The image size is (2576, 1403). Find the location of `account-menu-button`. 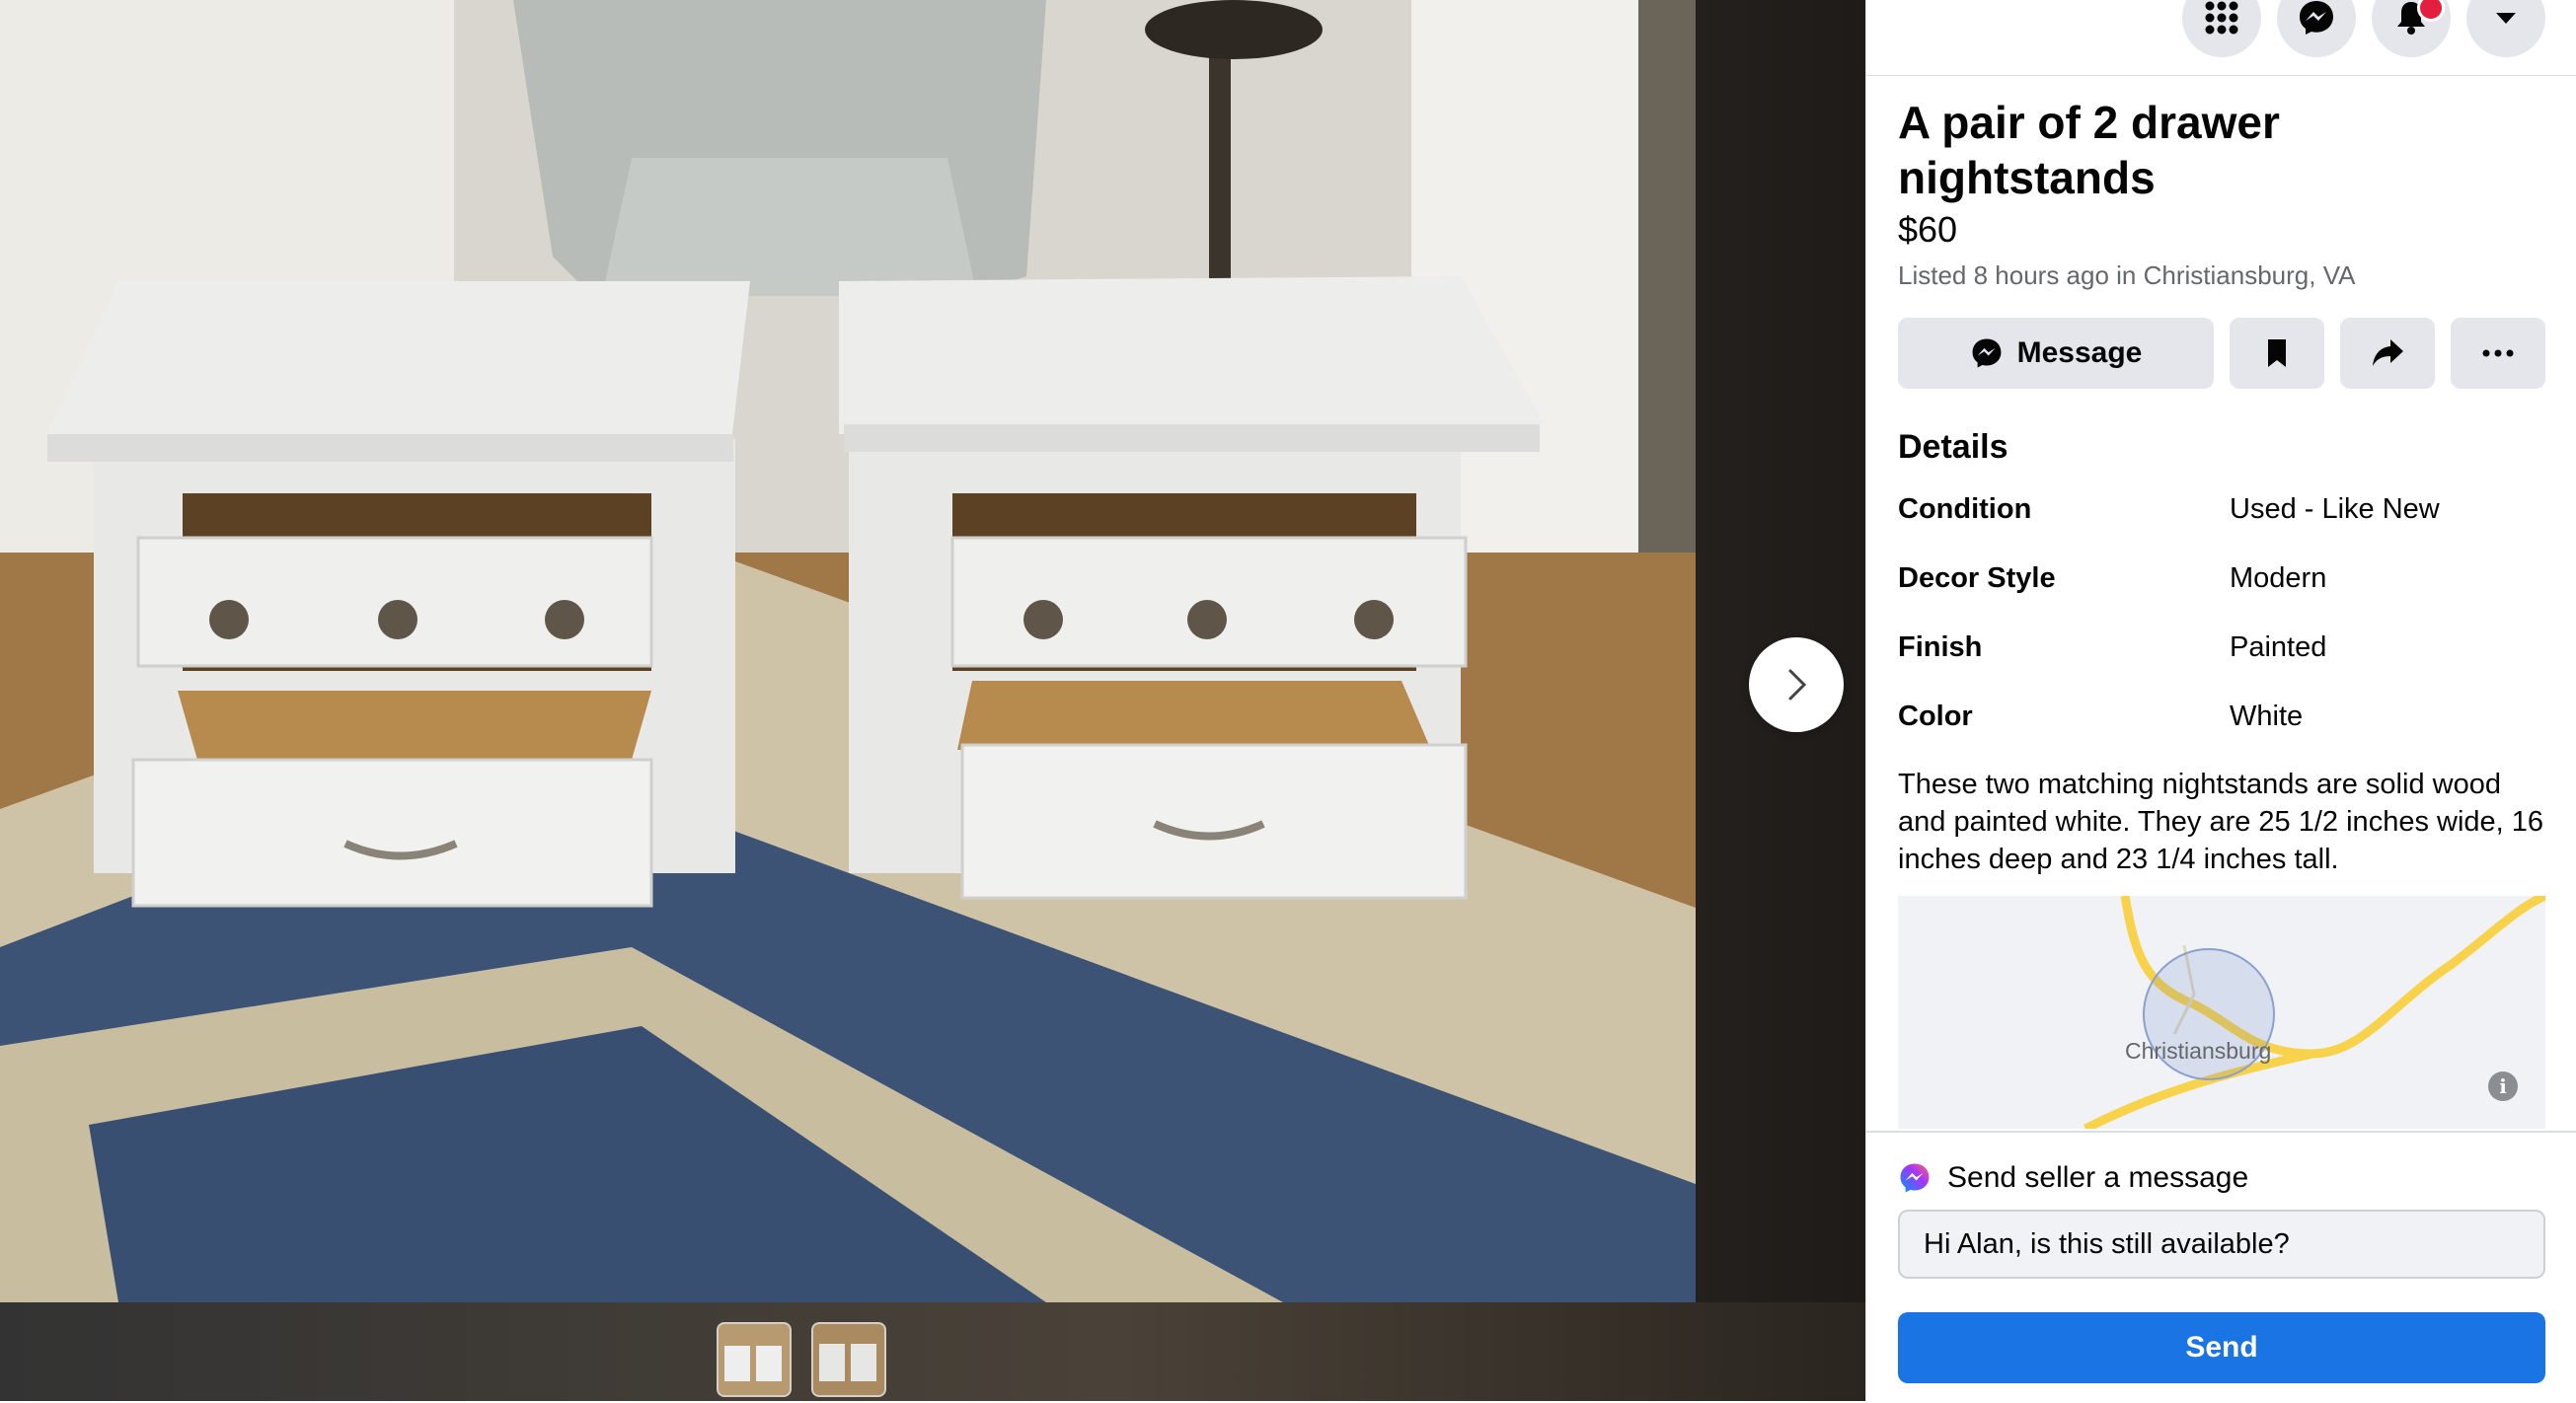

account-menu-button is located at coordinates (2505, 28).